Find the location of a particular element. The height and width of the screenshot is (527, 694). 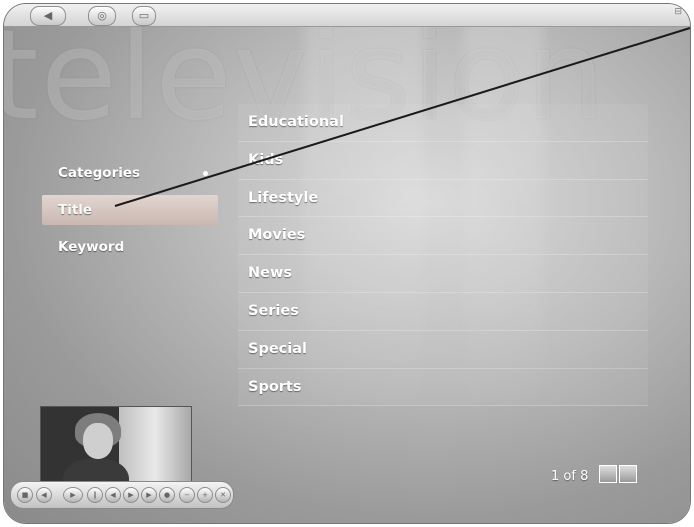

rewind-icon: ◀ is located at coordinates (44, 495).